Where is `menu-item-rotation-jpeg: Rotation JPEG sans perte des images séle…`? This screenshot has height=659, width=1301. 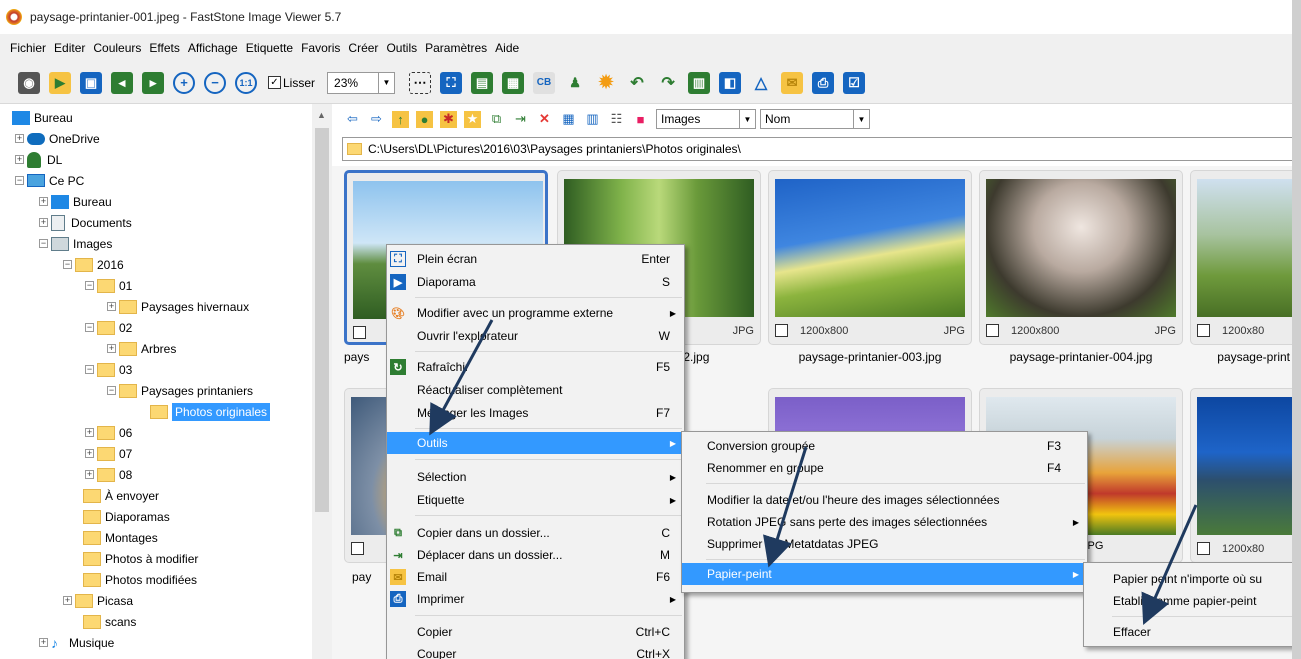
menu-item-rotation-jpeg: Rotation JPEG sans perte des images séle… is located at coordinates (884, 522).